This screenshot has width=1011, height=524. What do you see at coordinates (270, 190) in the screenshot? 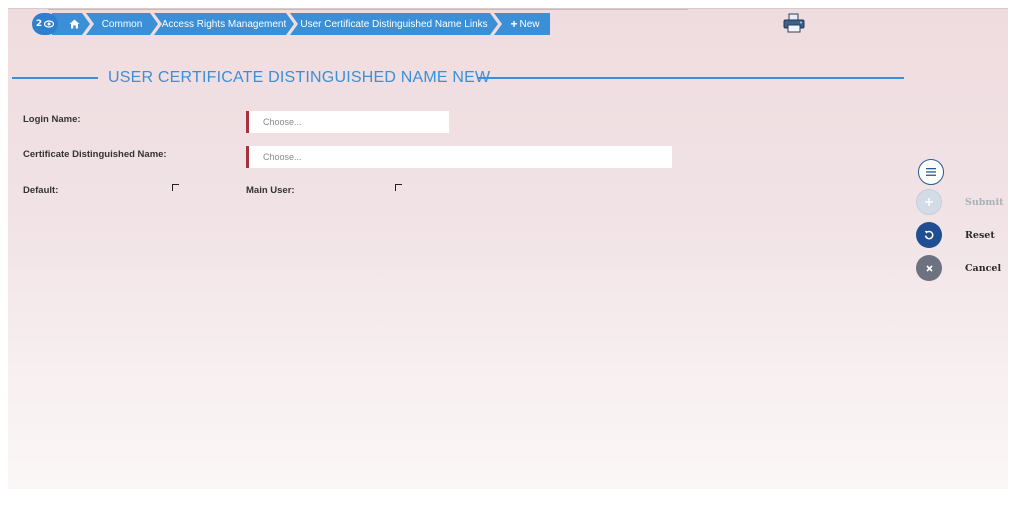
I see `main-user-label: Main User:` at bounding box center [270, 190].